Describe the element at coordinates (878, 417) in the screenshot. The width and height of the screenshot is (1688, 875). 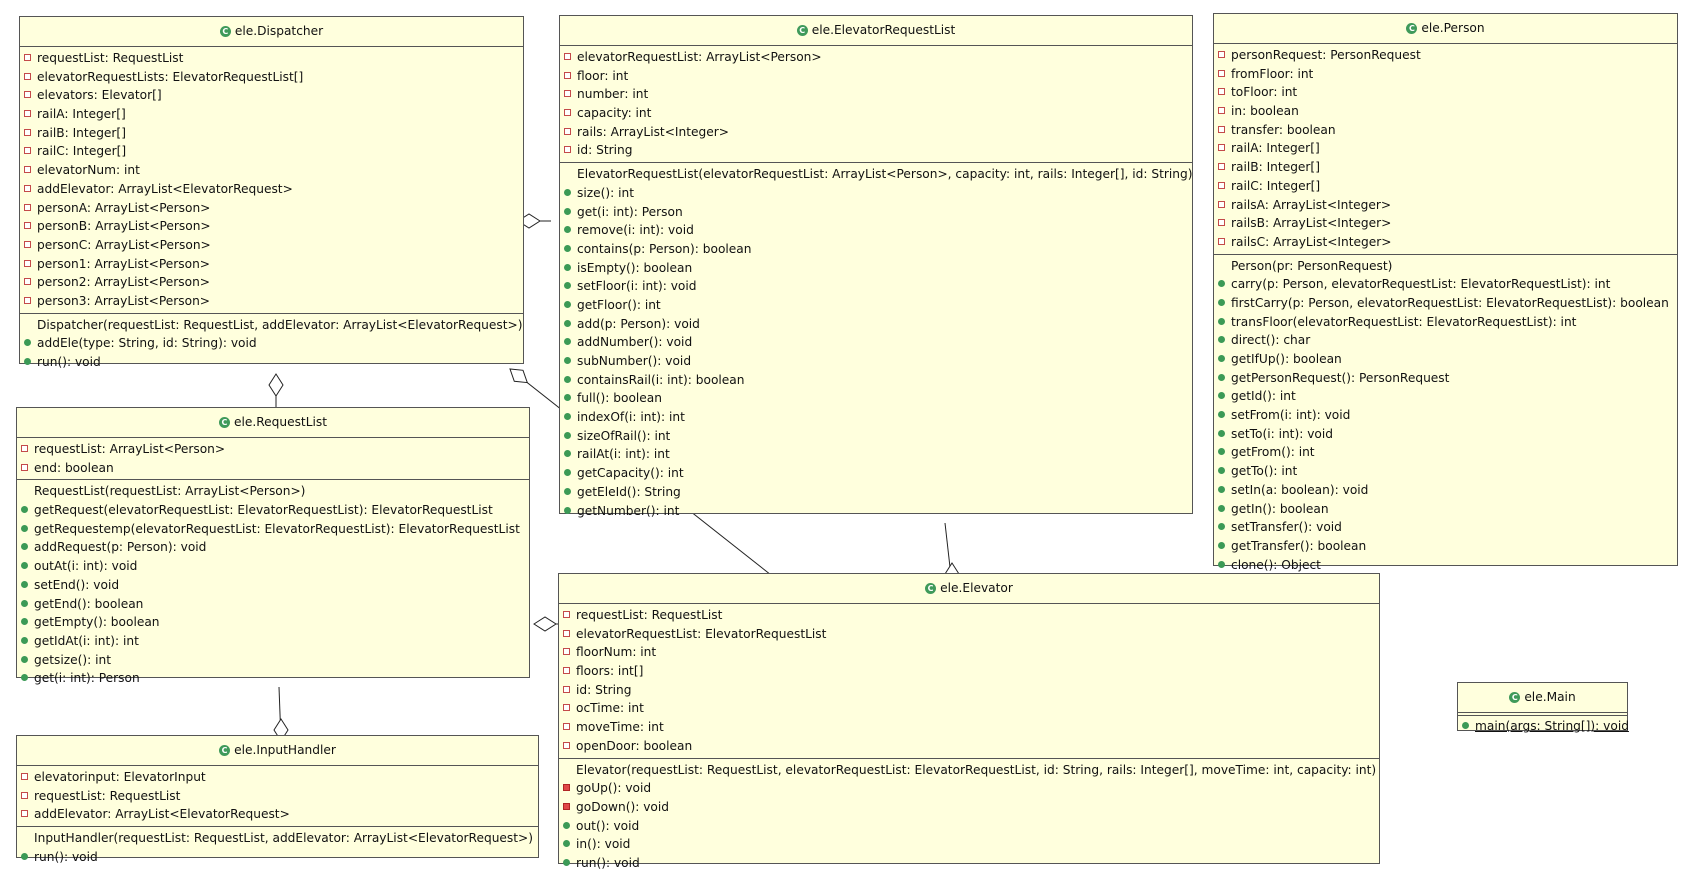
I see `method-row: indexOf(i: int): int` at that location.